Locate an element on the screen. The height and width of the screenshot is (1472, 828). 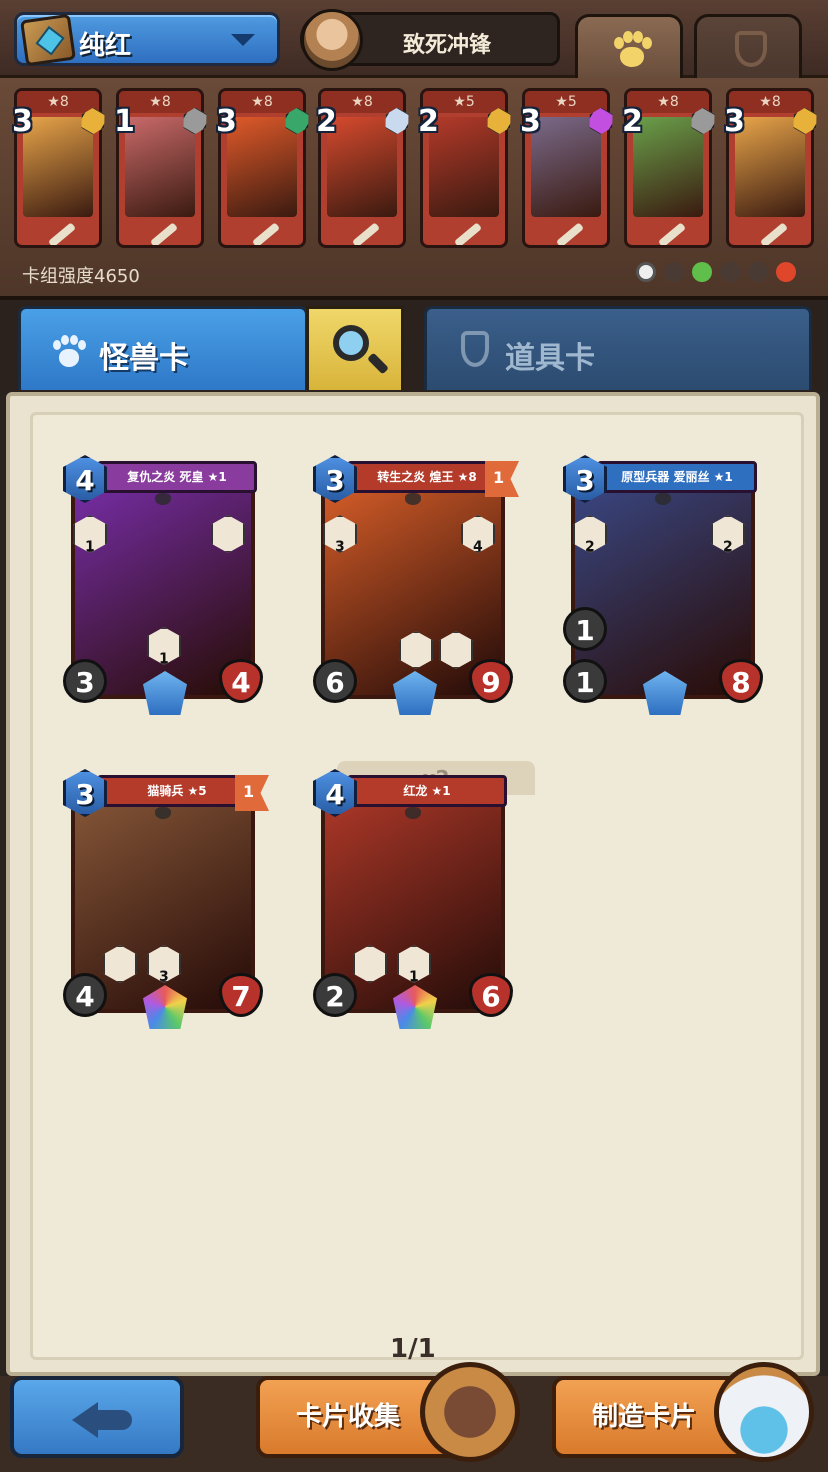
card-name: 复仇之炎 死皇 ★1 is located at coordinates (177, 477).